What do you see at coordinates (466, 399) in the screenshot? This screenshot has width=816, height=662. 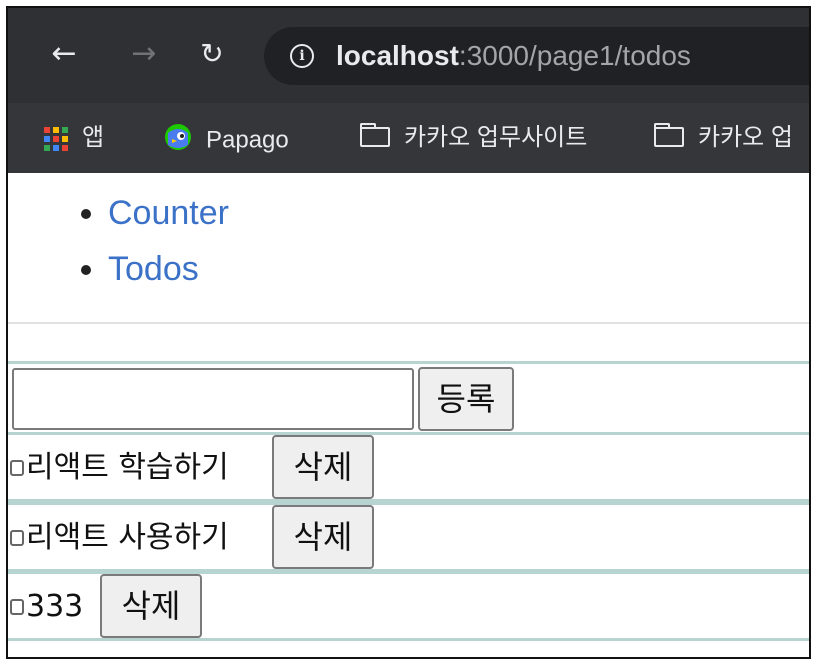 I see `add-button: 등록` at bounding box center [466, 399].